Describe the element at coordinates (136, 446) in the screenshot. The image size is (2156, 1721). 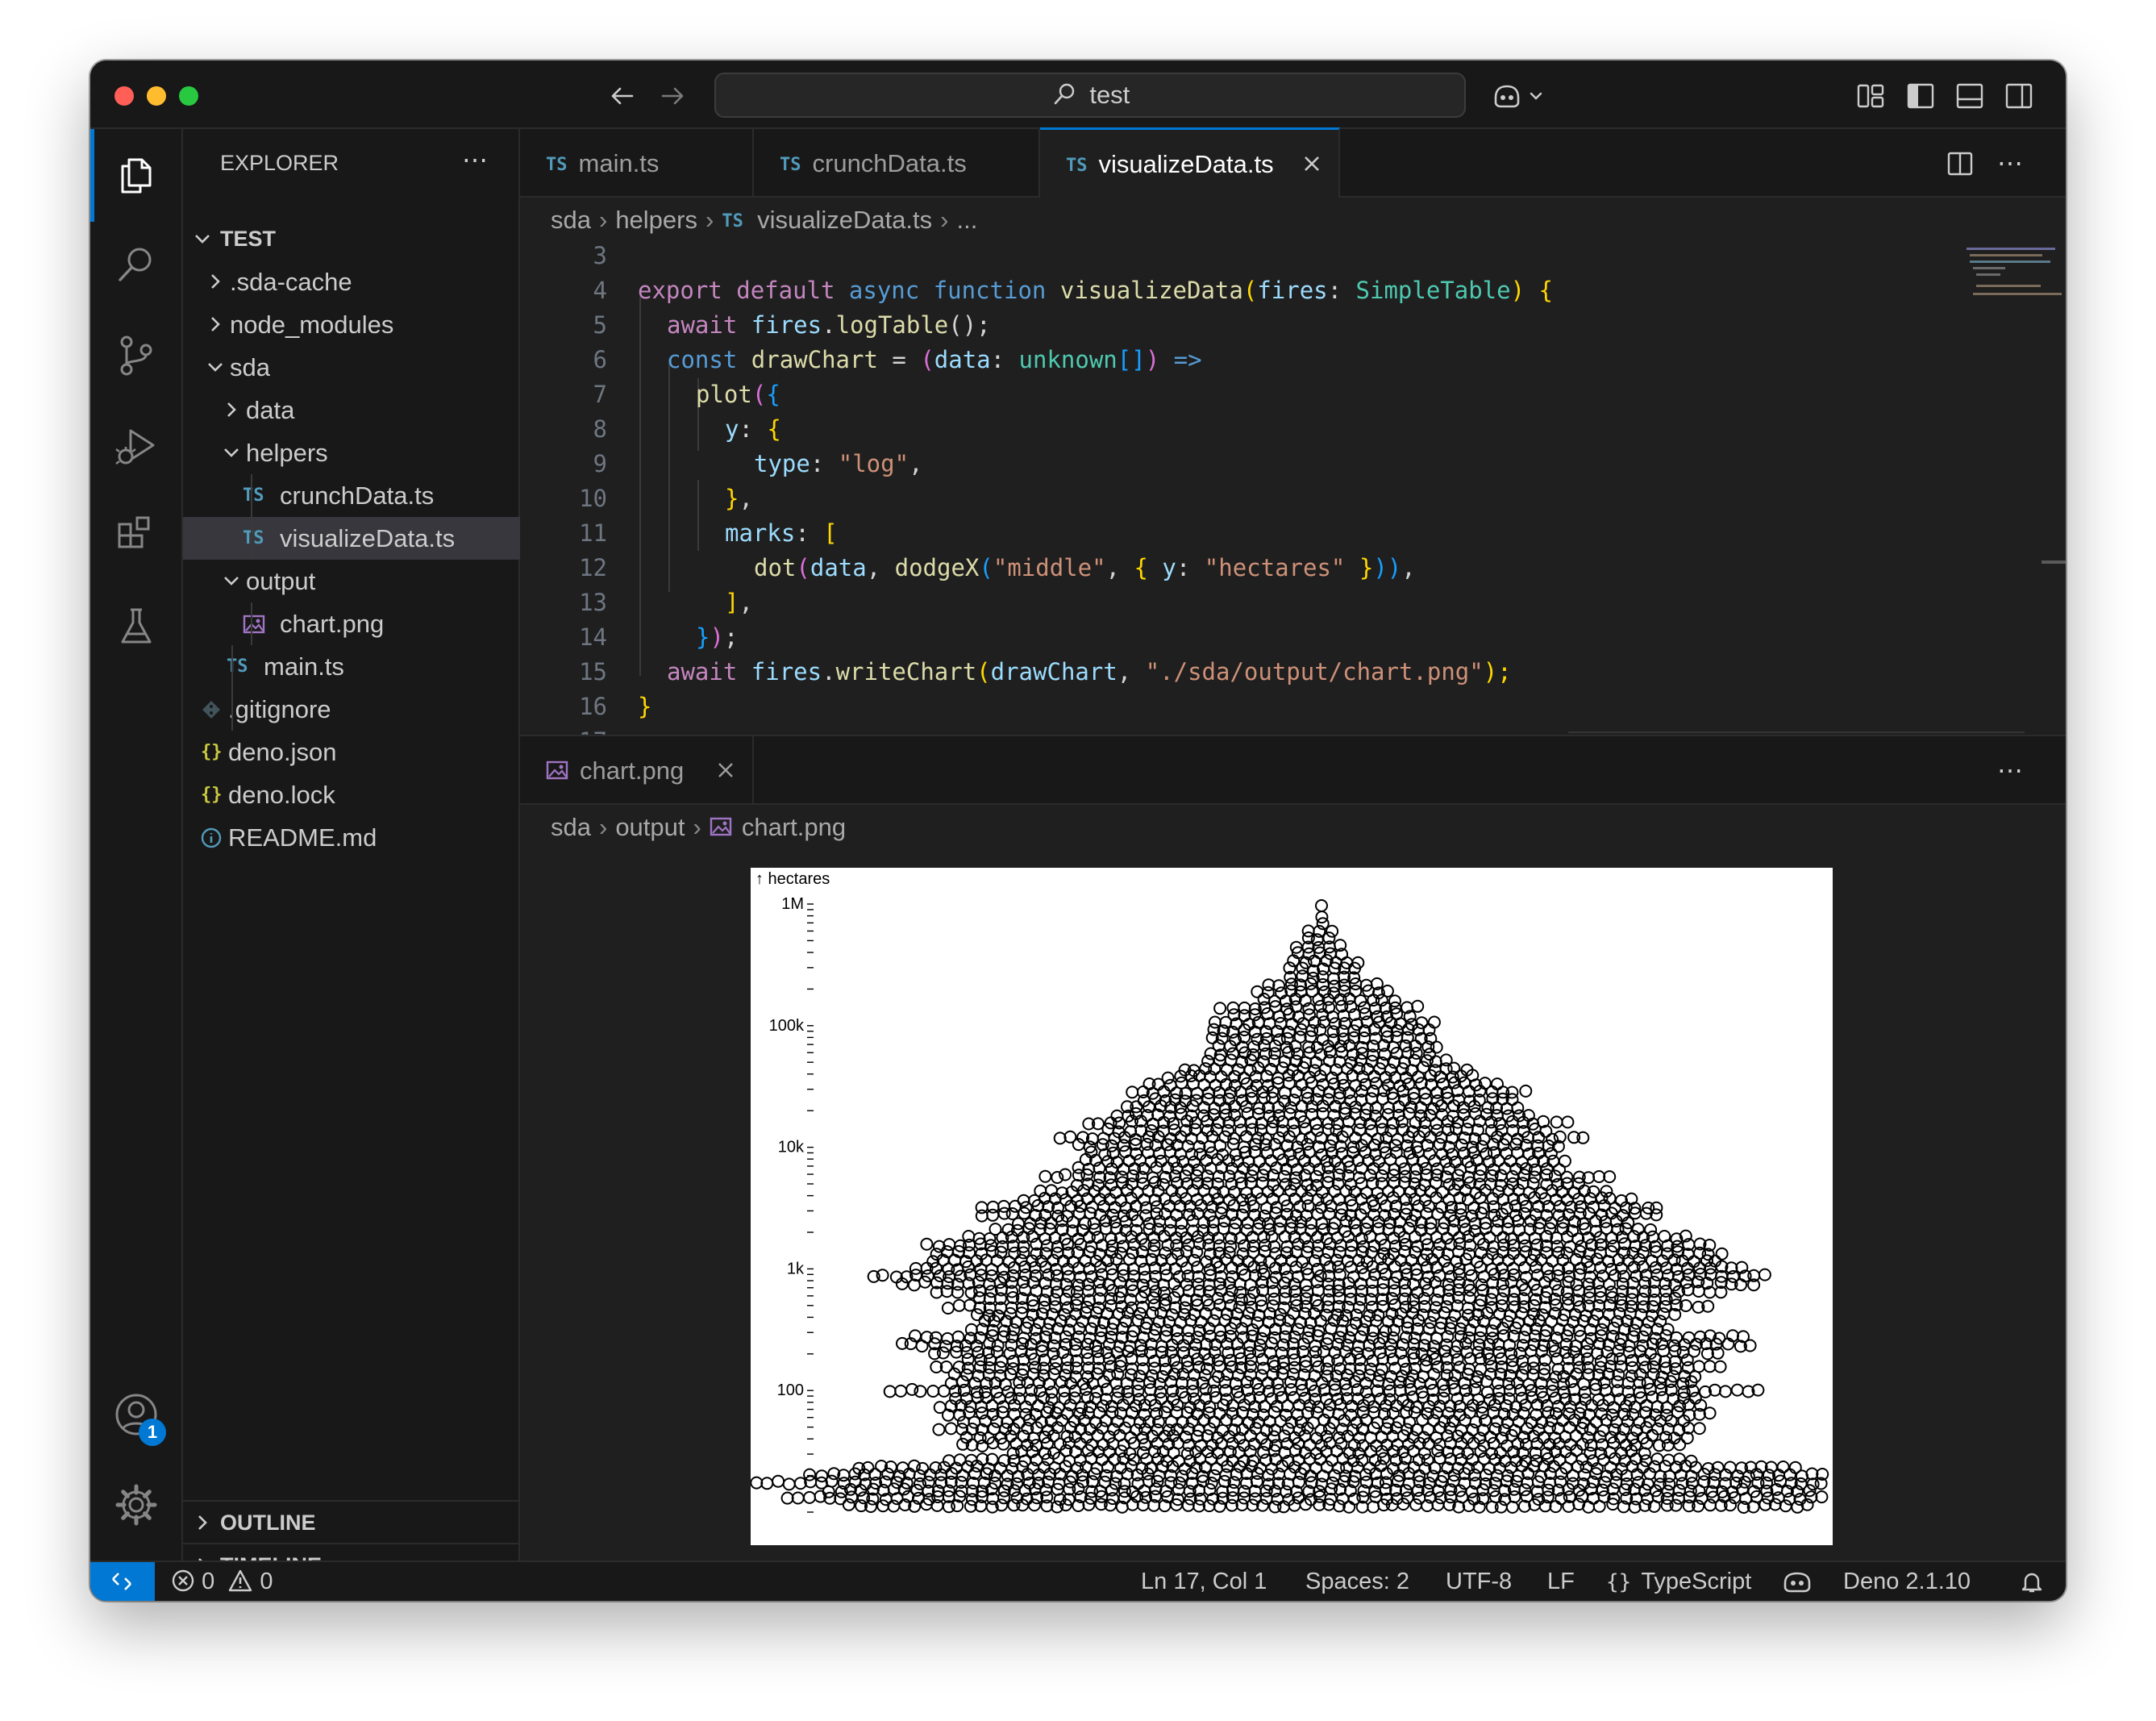
I see `run-debug-icon` at that location.